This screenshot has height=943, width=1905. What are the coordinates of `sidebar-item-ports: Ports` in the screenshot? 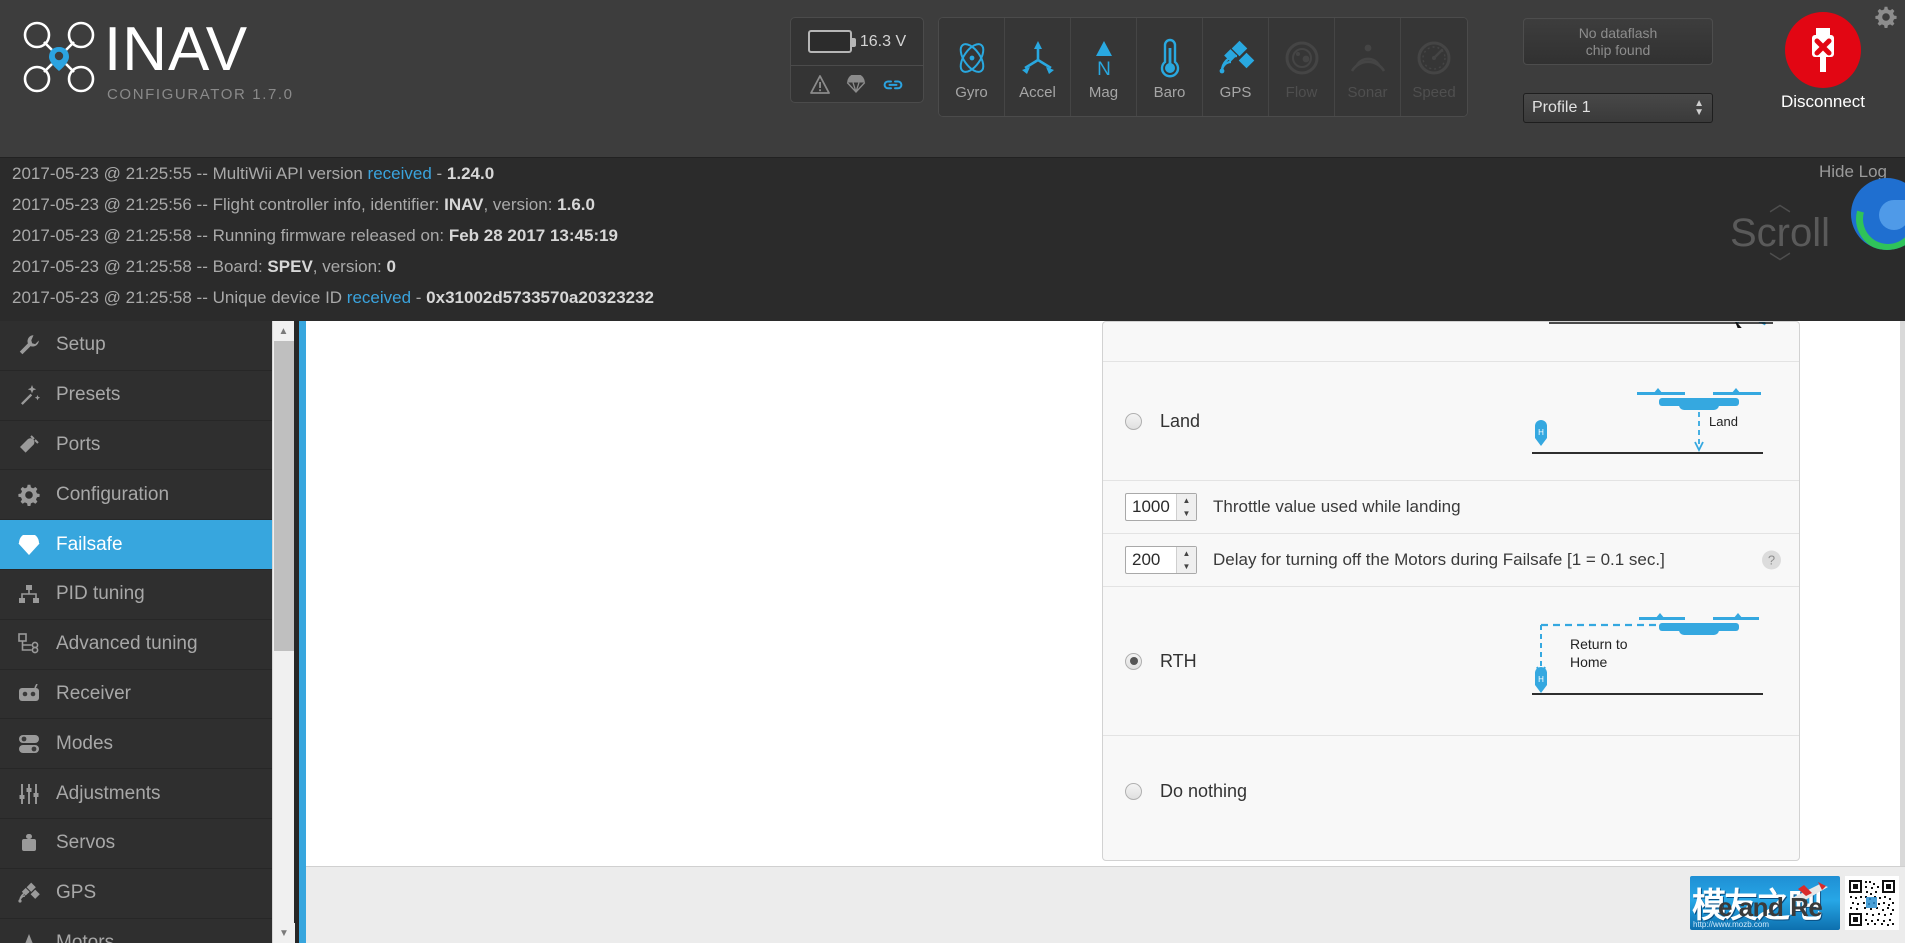 It's located at (136, 446).